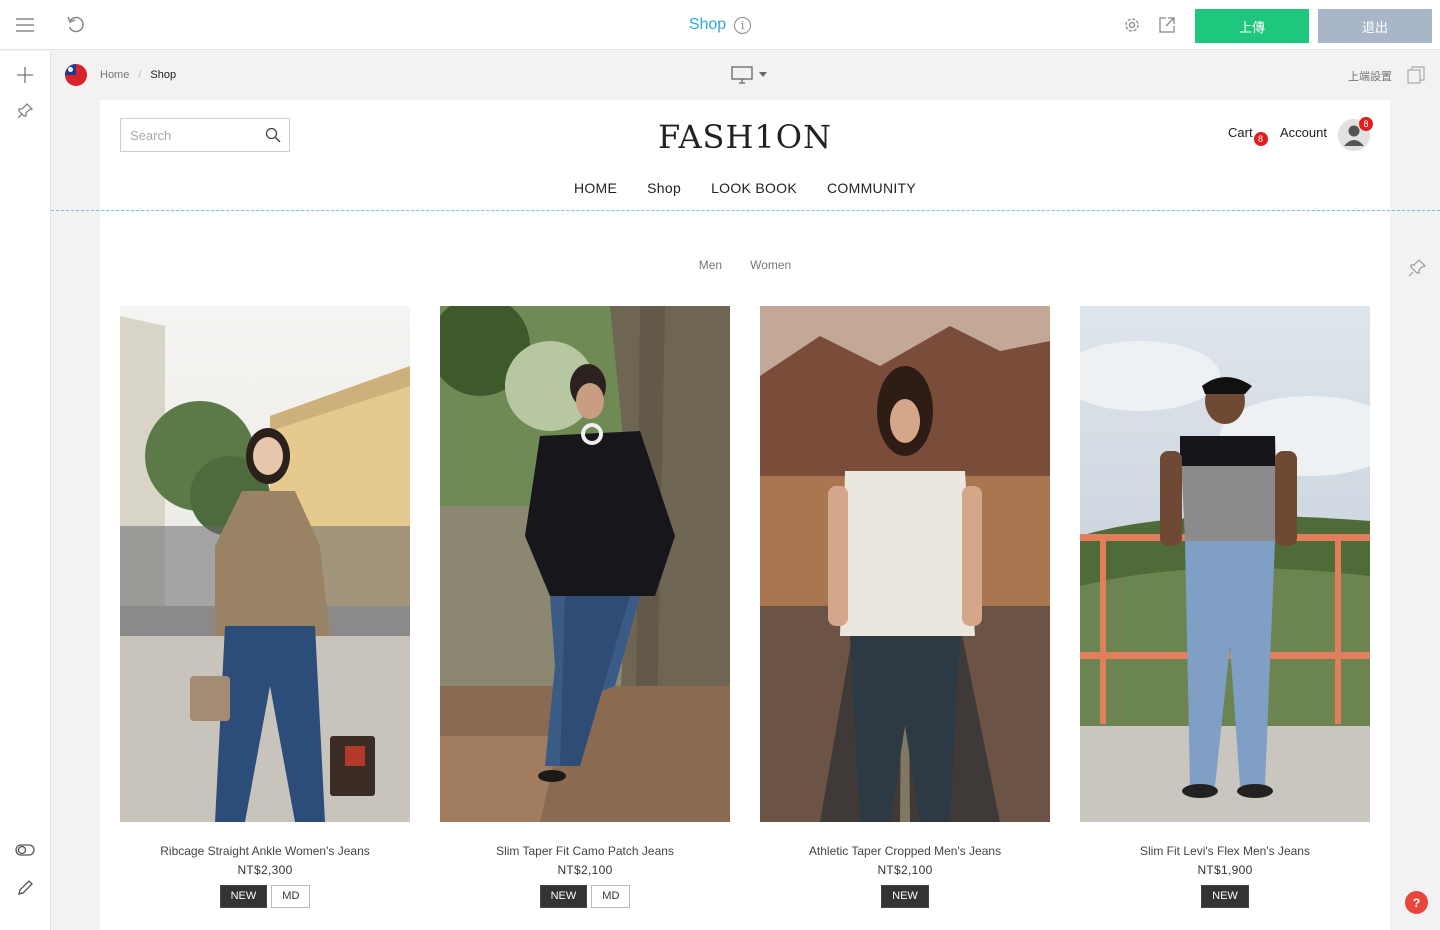  Describe the element at coordinates (76, 25) in the screenshot. I see `undo-icon` at that location.